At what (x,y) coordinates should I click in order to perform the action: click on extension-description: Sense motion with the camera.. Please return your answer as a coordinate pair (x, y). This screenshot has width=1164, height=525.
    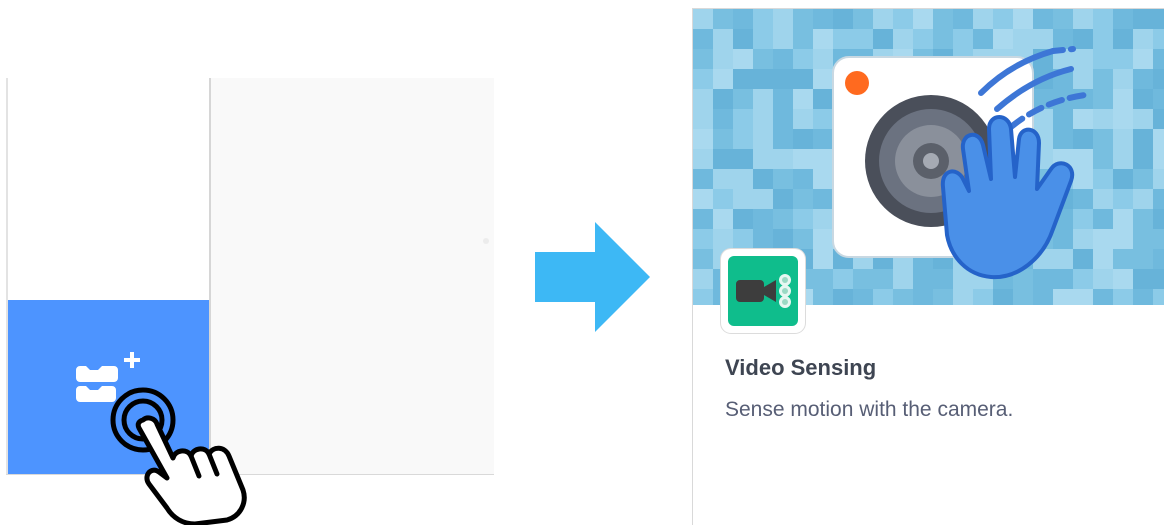
    Looking at the image, I should click on (869, 409).